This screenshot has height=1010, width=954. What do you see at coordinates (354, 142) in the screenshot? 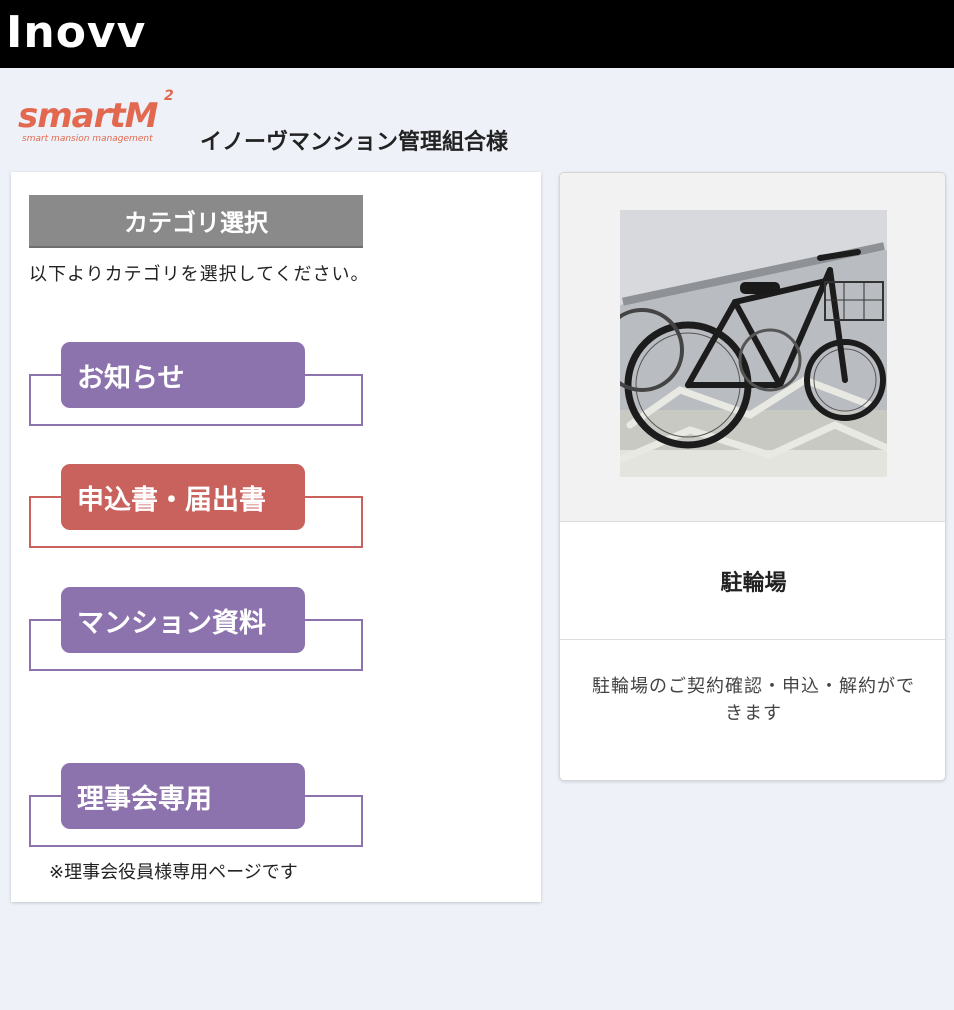
I see `page-title: イノーヴマンション管理組合様` at bounding box center [354, 142].